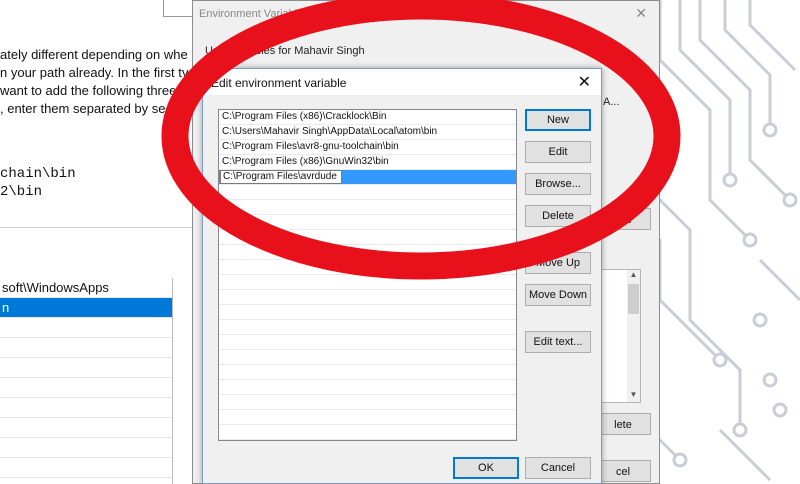  What do you see at coordinates (94, 54) in the screenshot?
I see `article-line: ately different depending on whe` at bounding box center [94, 54].